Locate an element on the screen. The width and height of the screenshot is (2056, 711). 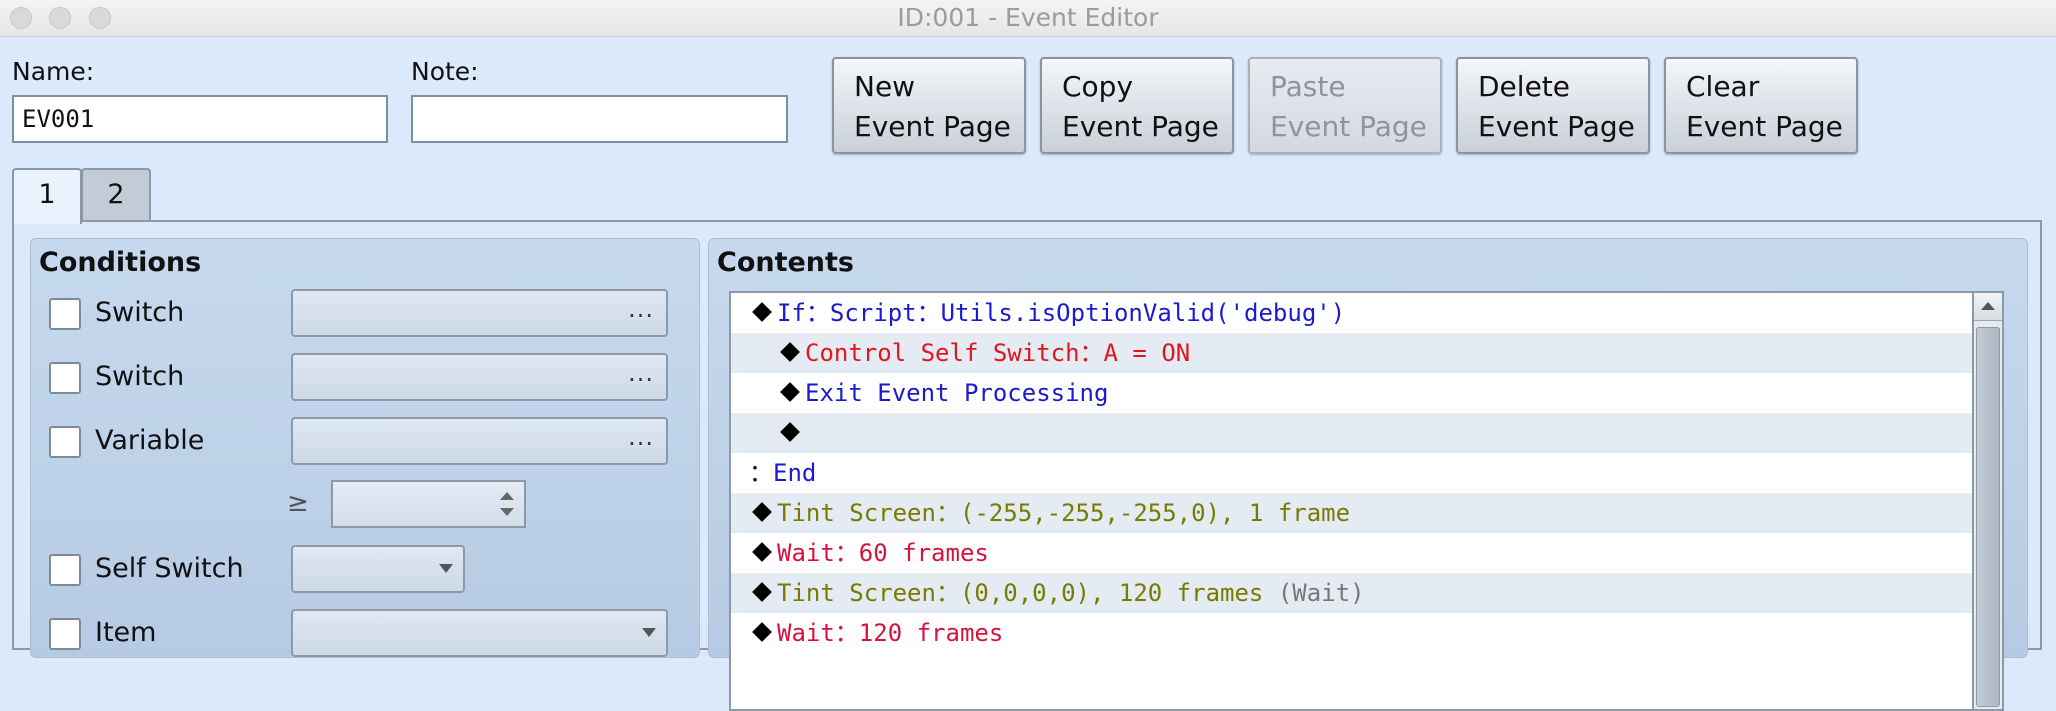
variable-value-spinner is located at coordinates (428, 504).